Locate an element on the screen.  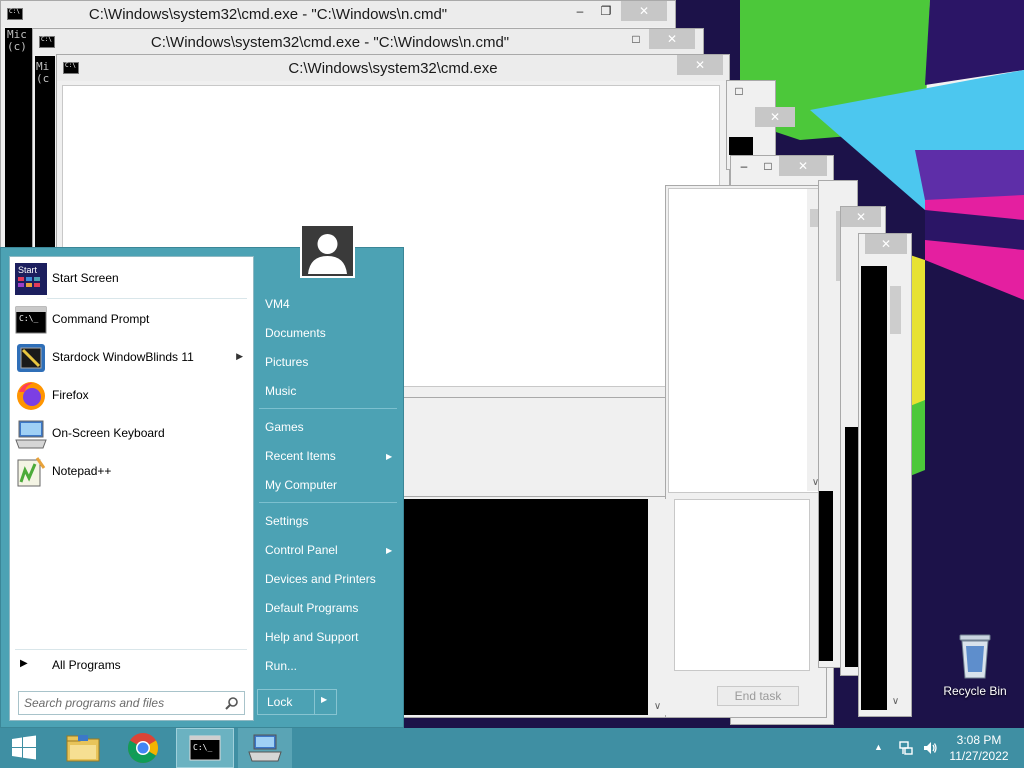
start-menu-link-documents: Documents is located at coordinates (295, 333).